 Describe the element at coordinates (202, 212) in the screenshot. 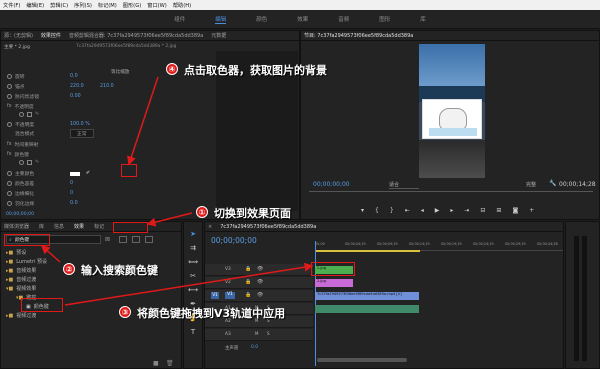

I see `callout-number-1: ①` at that location.